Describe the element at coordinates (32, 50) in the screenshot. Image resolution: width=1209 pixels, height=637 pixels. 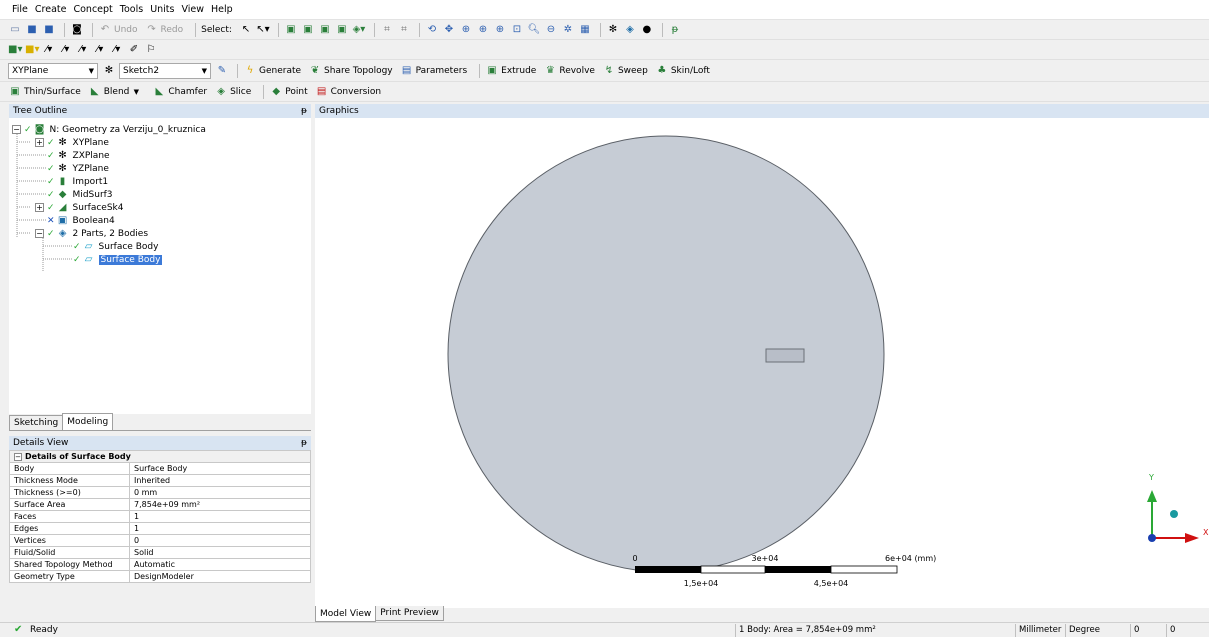
I see `color-icon-2: ■▾` at that location.